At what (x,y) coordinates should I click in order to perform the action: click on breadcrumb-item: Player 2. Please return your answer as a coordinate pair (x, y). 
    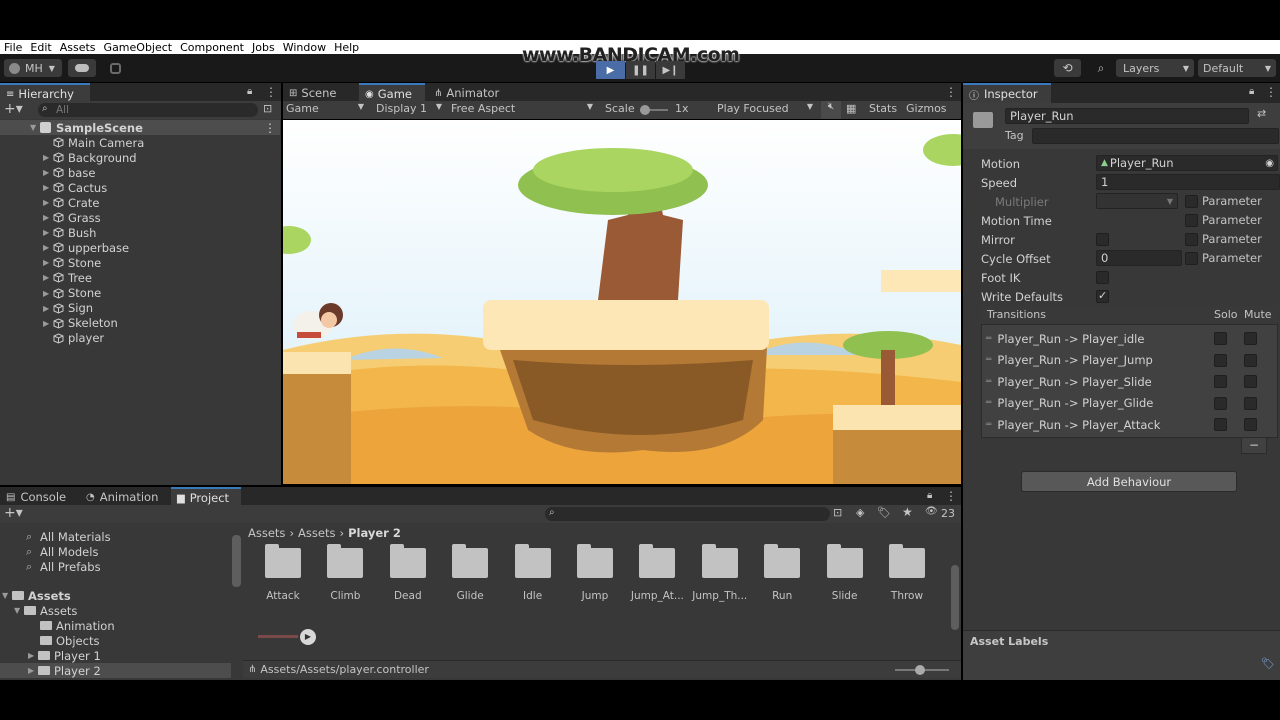
    Looking at the image, I should click on (374, 533).